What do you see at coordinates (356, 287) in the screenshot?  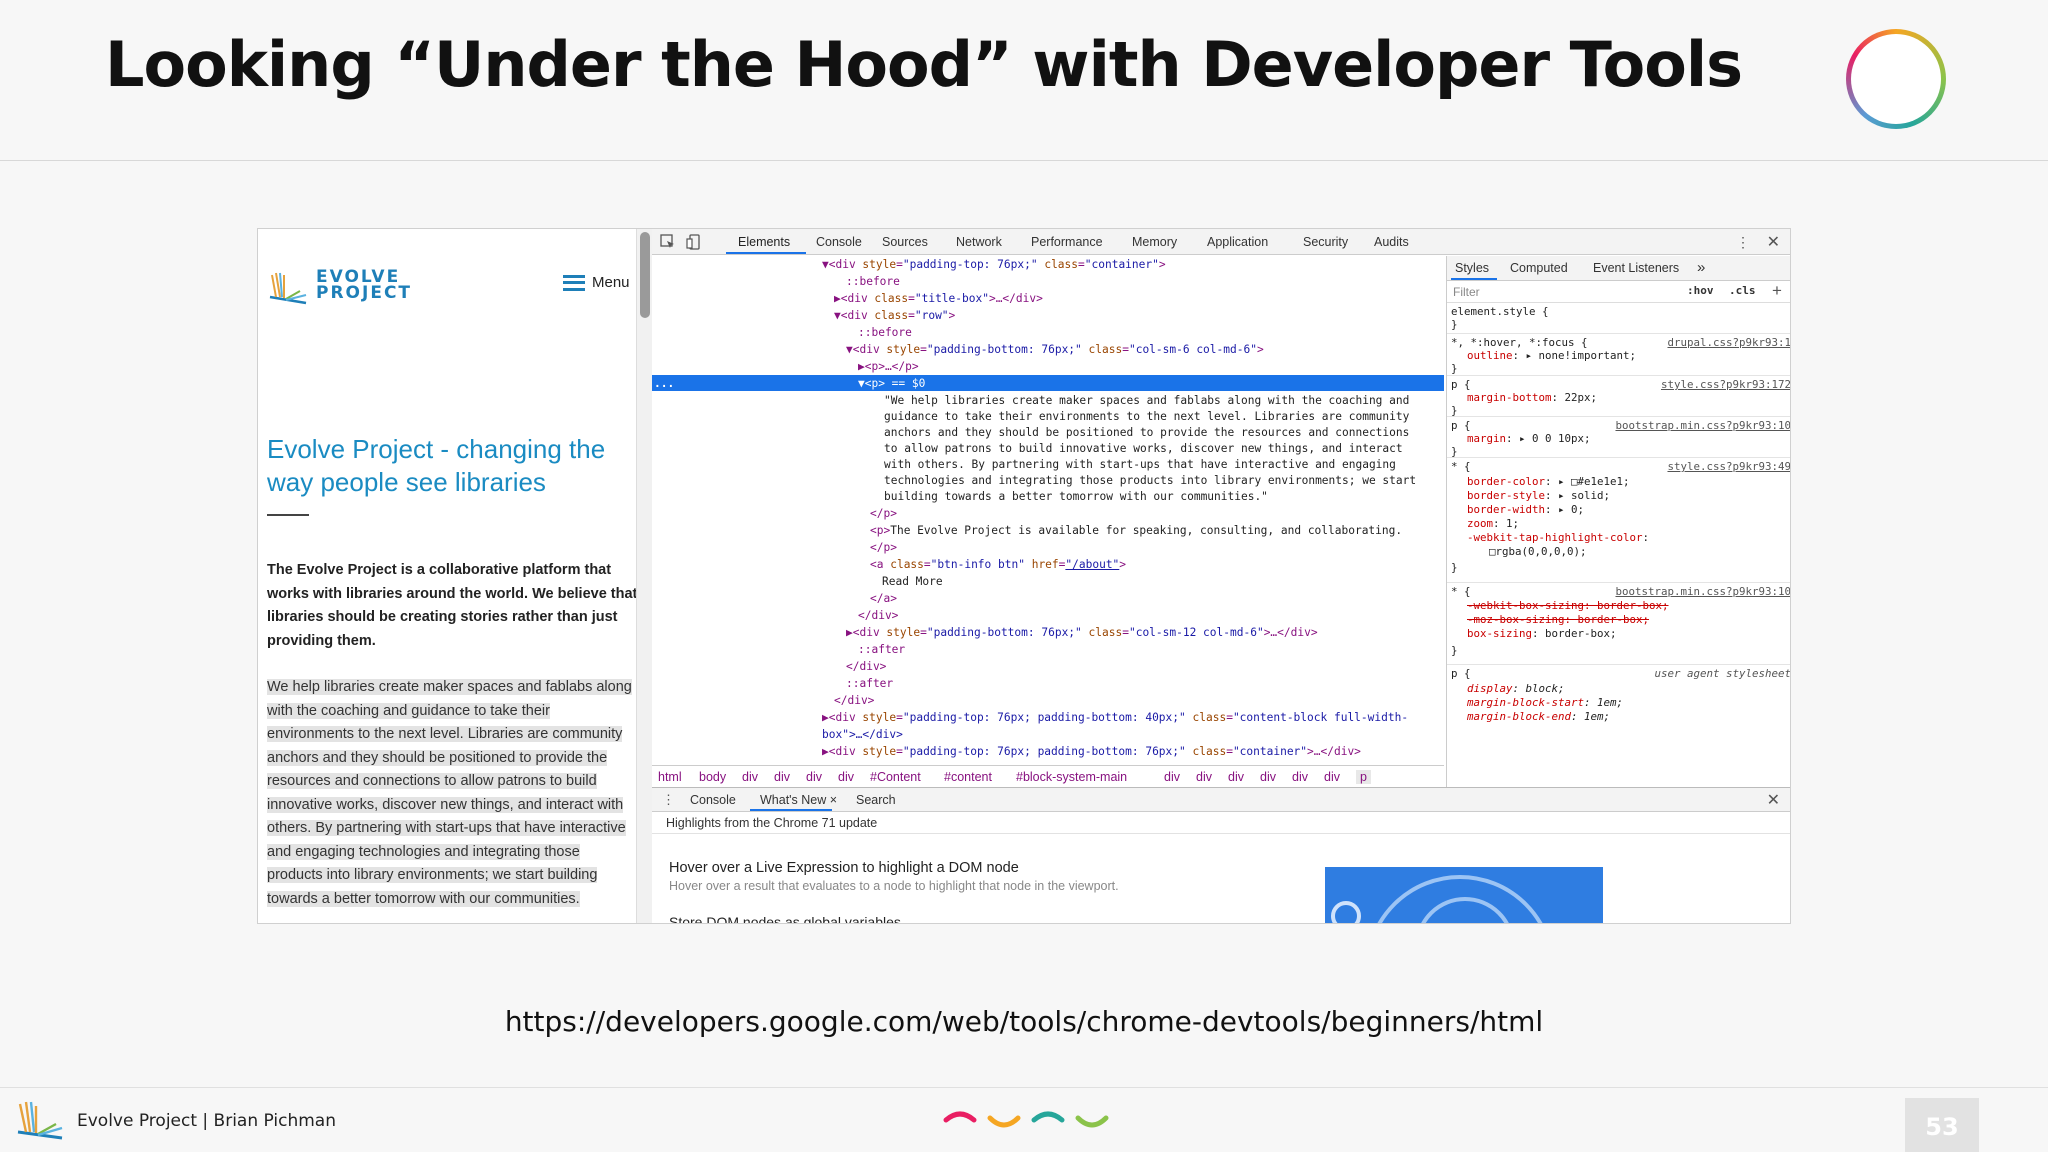 I see `evolve-logo: EVOLVE PROJECT` at bounding box center [356, 287].